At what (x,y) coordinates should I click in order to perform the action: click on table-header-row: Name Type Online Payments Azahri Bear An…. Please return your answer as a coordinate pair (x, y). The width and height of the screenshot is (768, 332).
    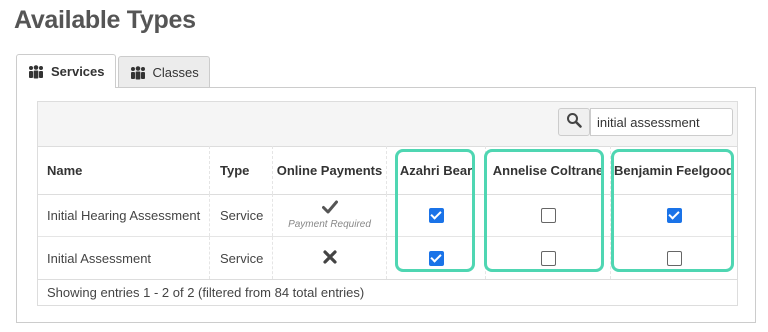
    Looking at the image, I should click on (387, 170).